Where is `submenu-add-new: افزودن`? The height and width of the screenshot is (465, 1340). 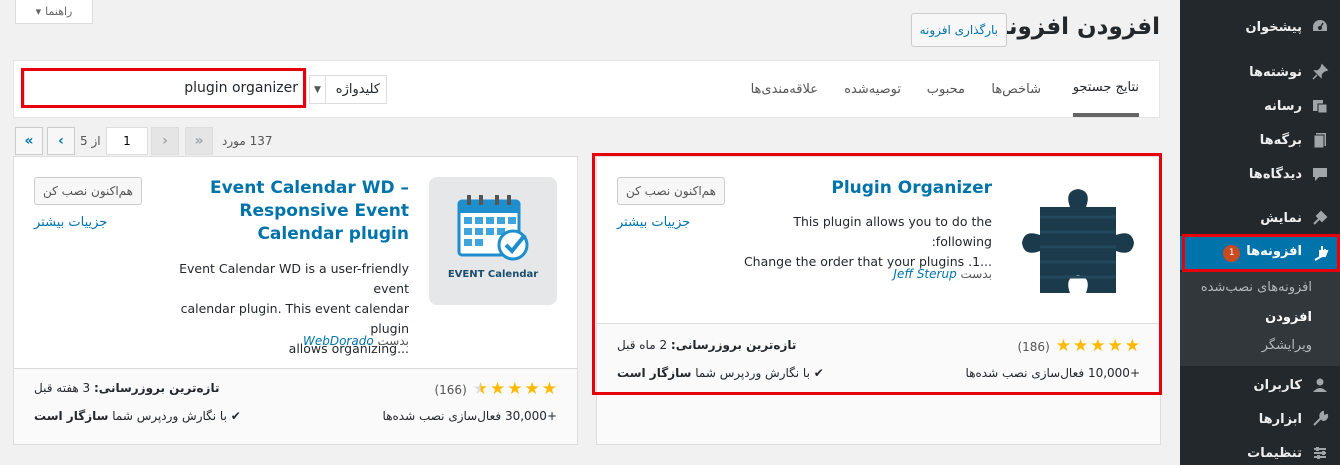
submenu-add-new: افزودن is located at coordinates (1288, 317).